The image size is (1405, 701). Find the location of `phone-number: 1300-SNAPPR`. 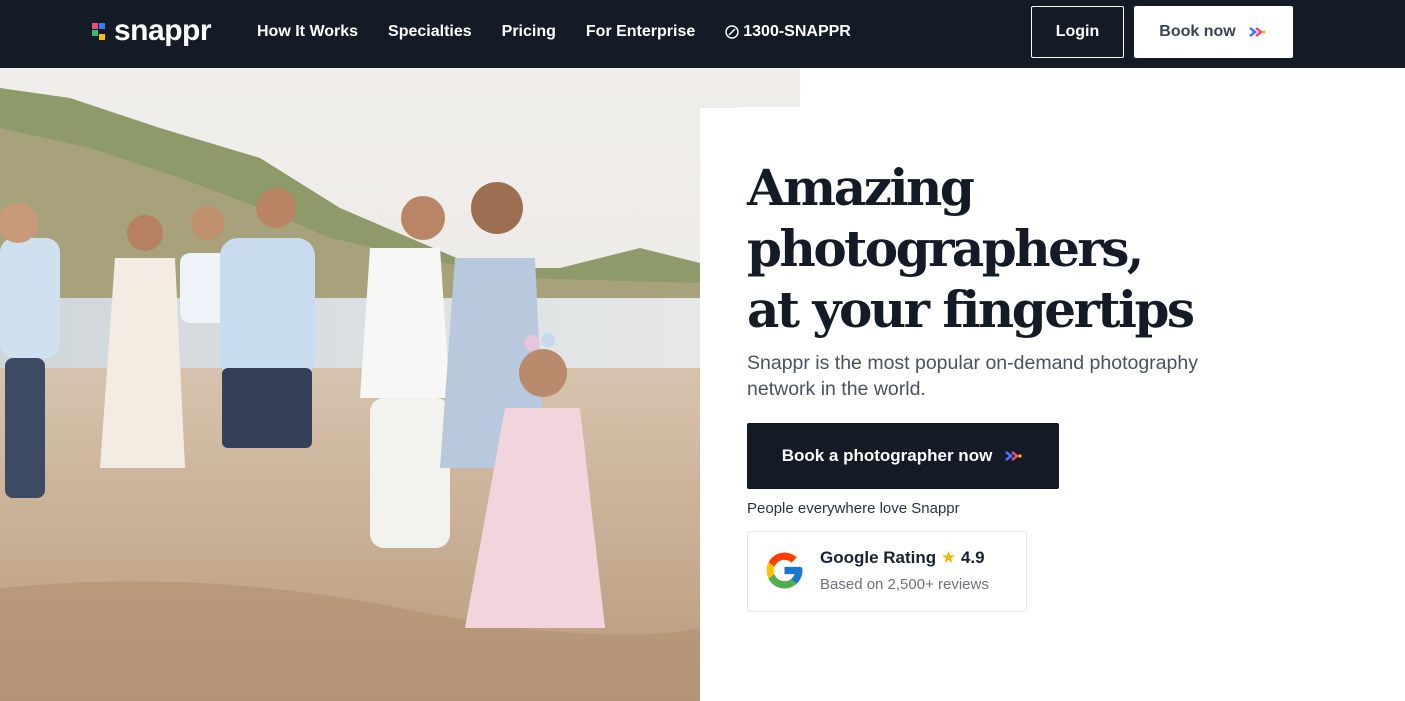

phone-number: 1300-SNAPPR is located at coordinates (797, 31).